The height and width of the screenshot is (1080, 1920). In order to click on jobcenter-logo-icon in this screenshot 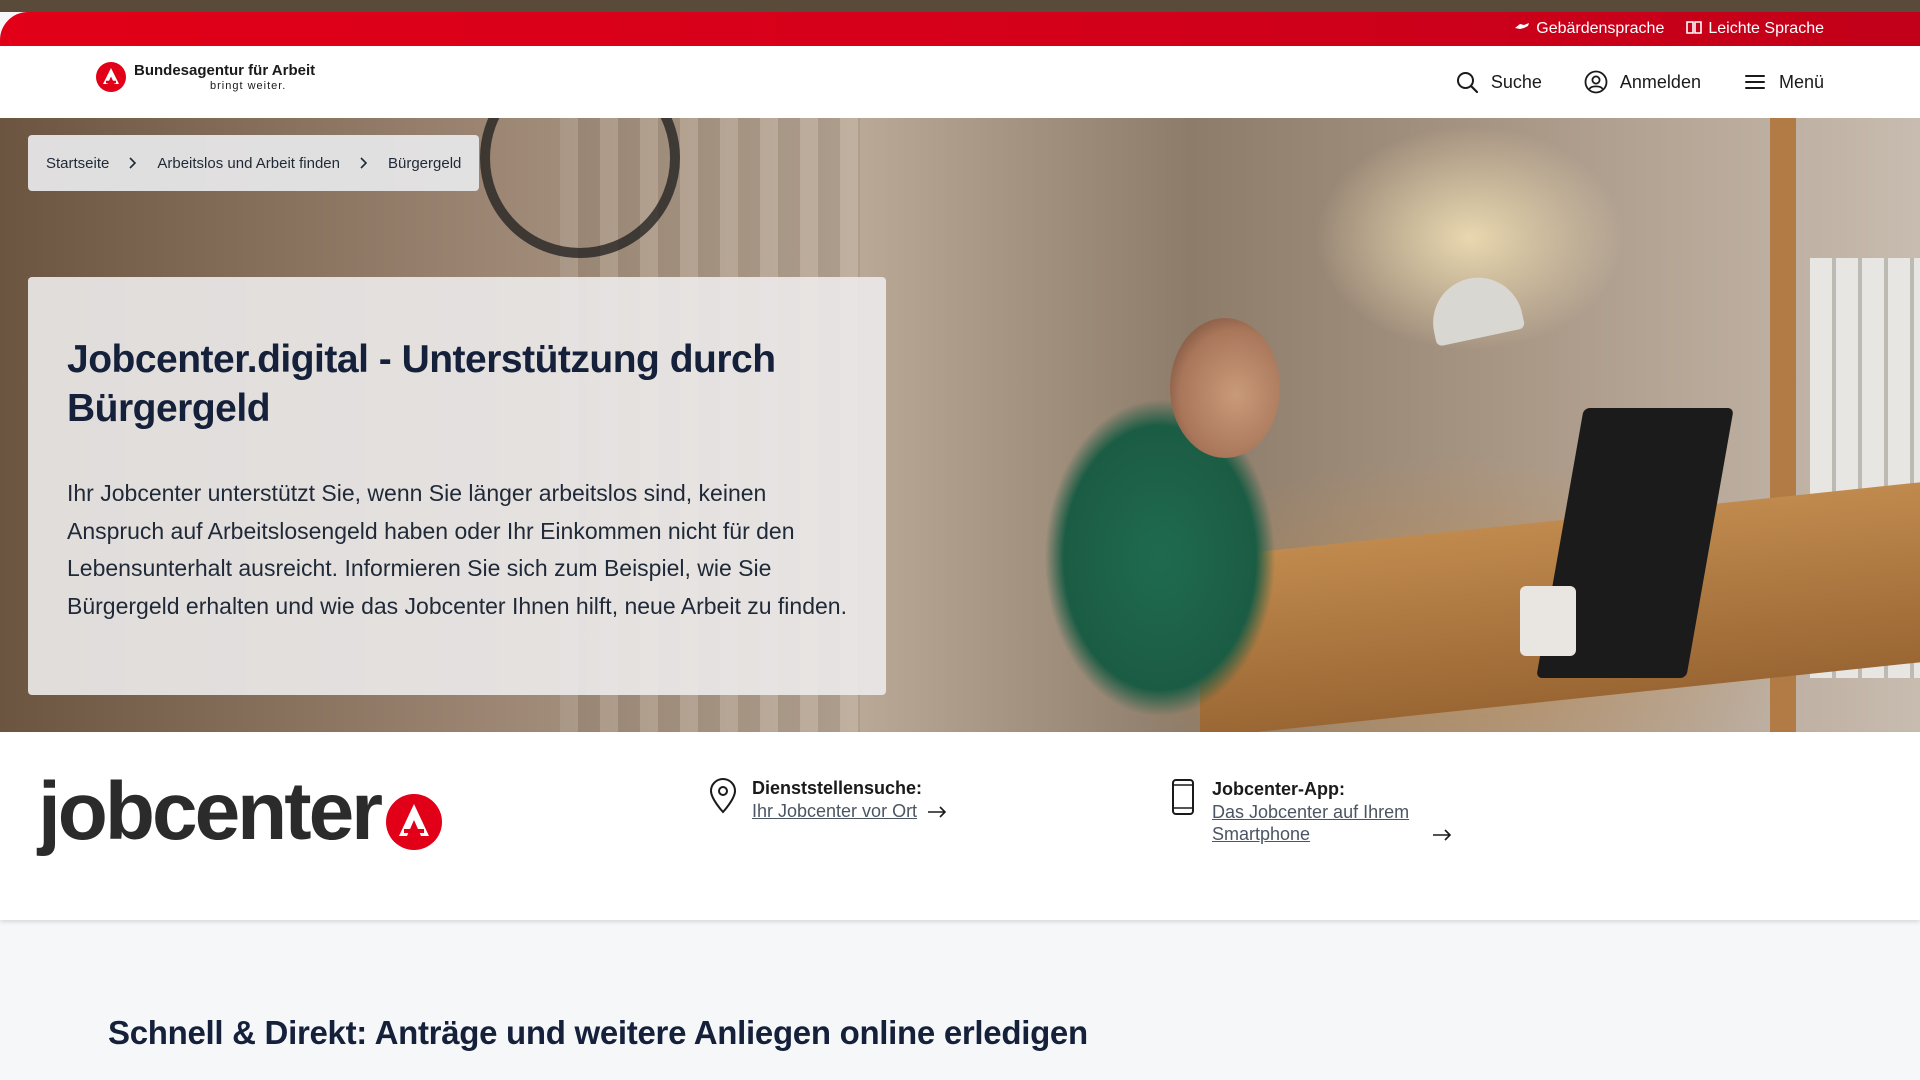, I will do `click(414, 822)`.